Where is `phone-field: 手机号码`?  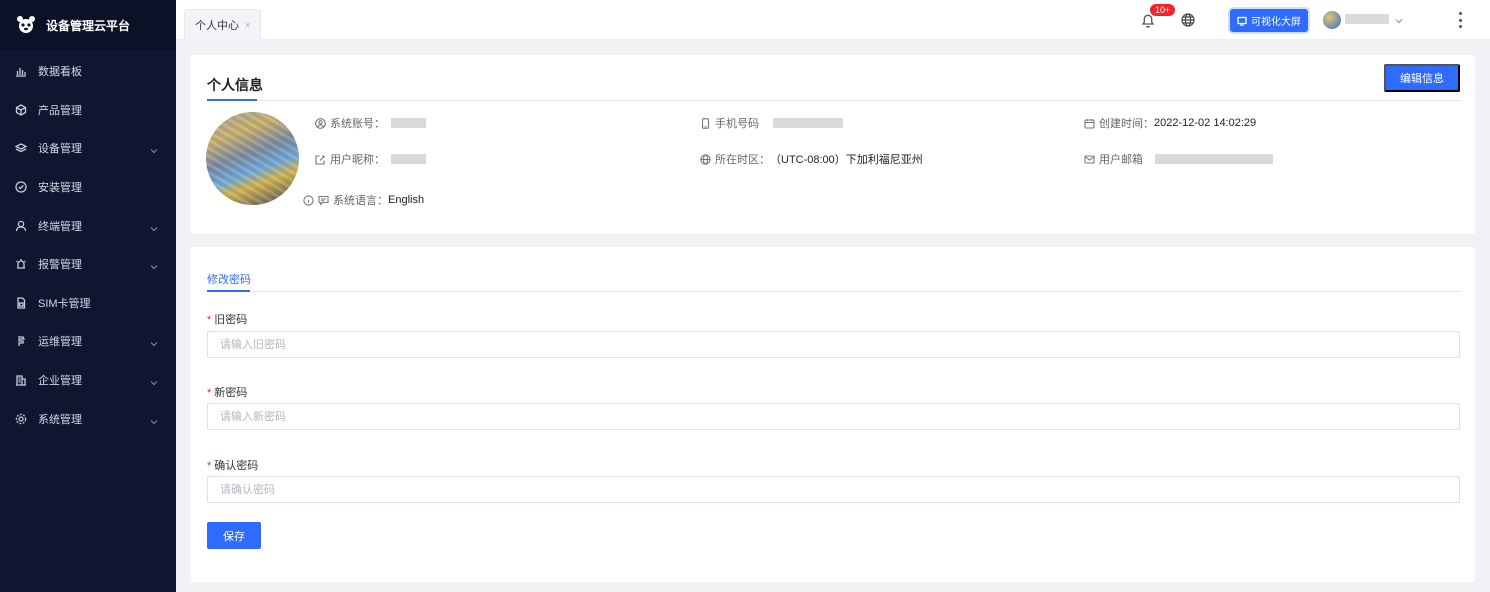 phone-field: 手机号码 is located at coordinates (771, 123).